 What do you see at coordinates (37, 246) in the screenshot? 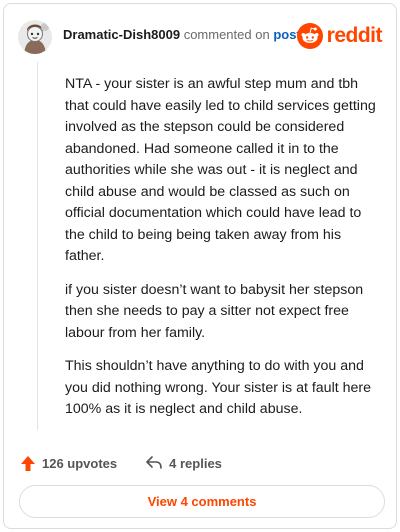
I see `thread-line` at bounding box center [37, 246].